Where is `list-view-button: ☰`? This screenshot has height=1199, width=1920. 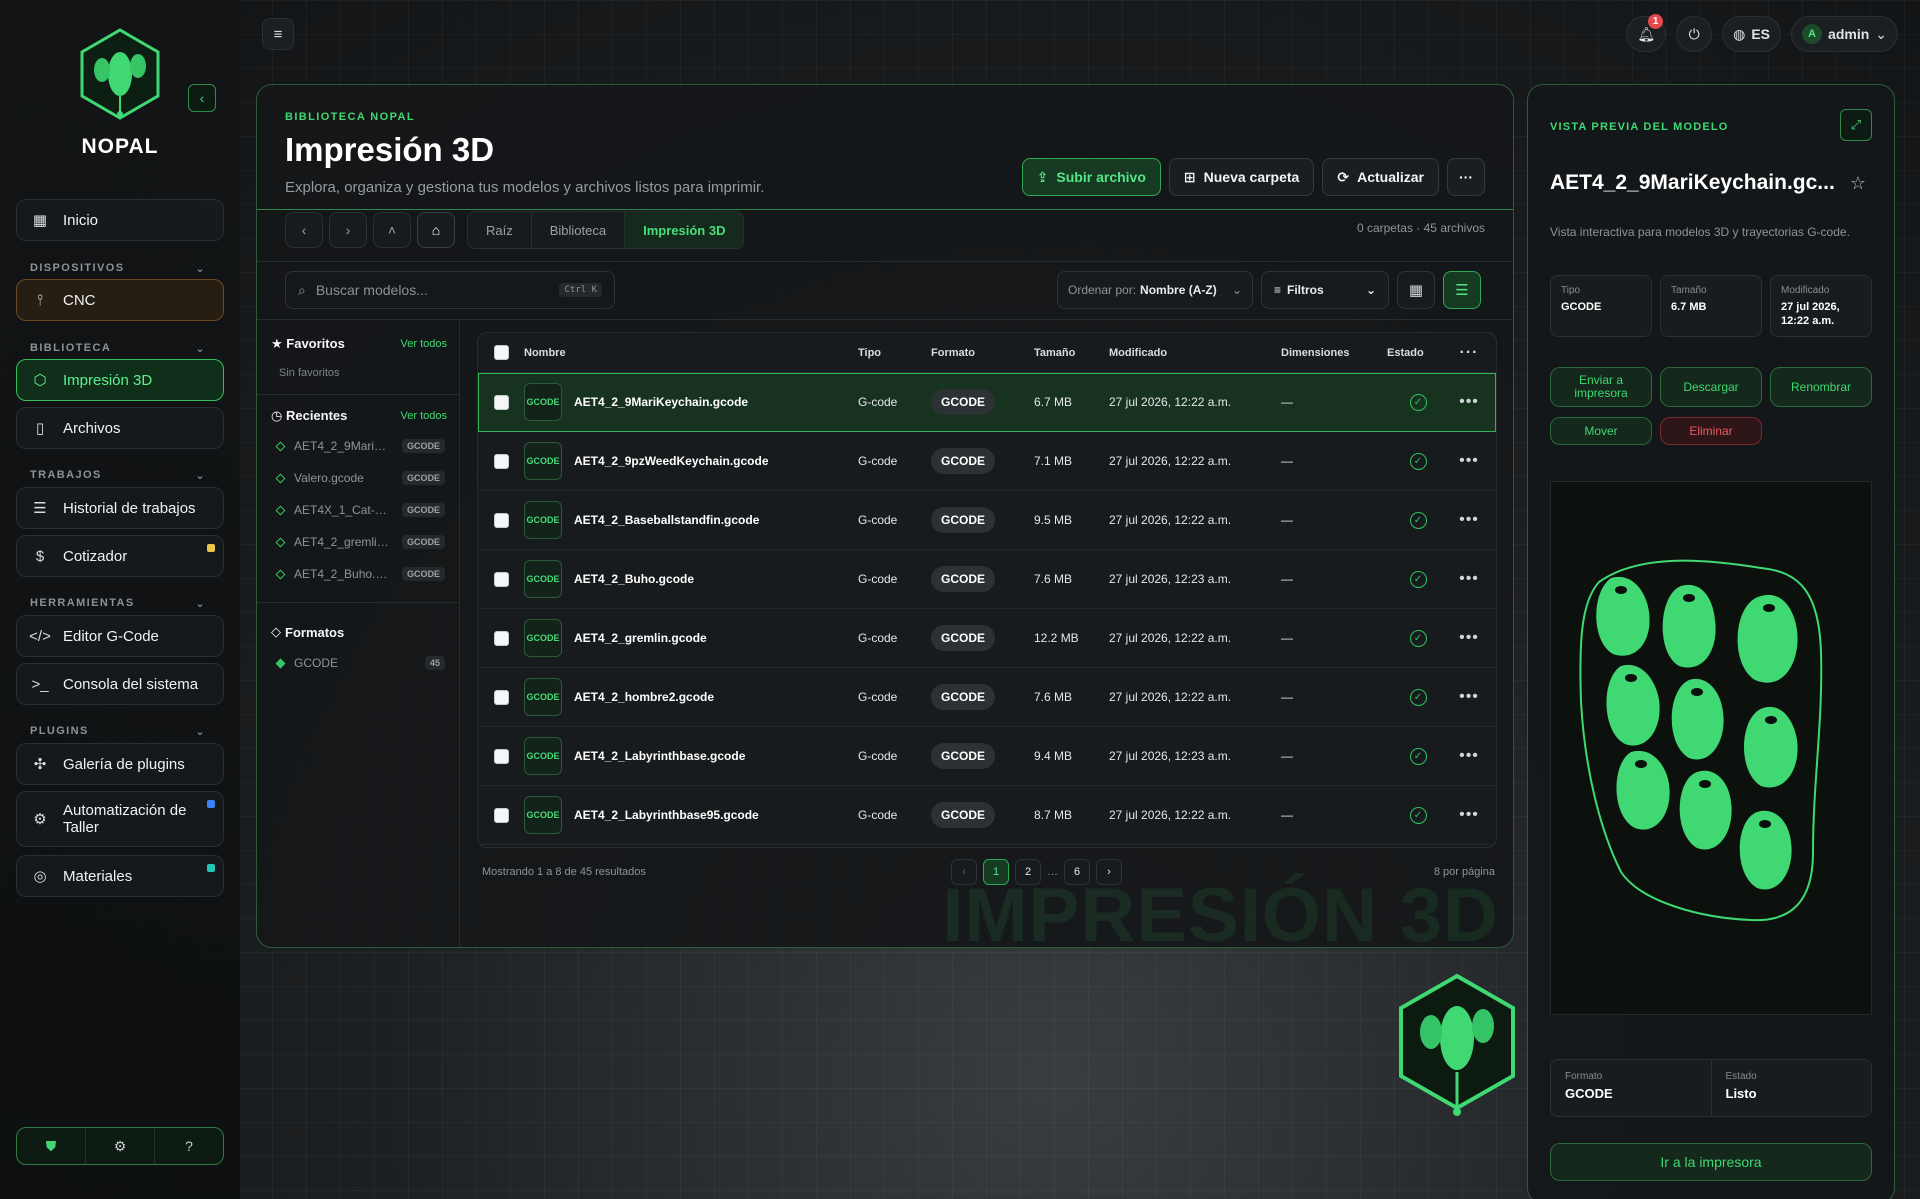 list-view-button: ☰ is located at coordinates (1462, 290).